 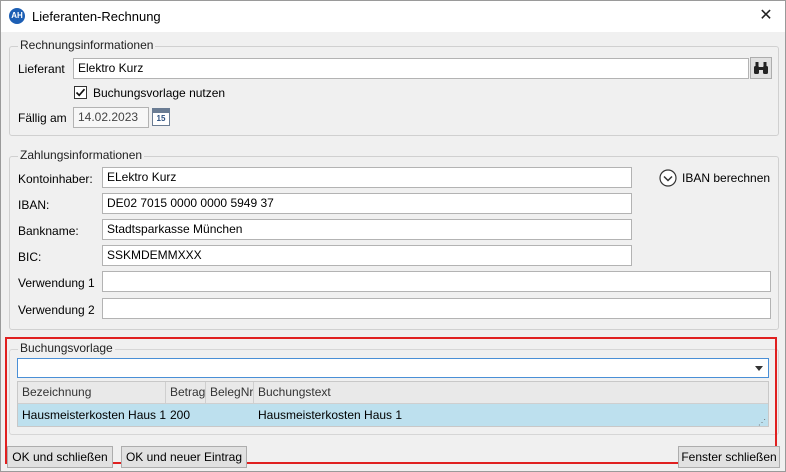 What do you see at coordinates (367, 203) in the screenshot?
I see `iban-input: DE02 7015 0000 0000 5949 37` at bounding box center [367, 203].